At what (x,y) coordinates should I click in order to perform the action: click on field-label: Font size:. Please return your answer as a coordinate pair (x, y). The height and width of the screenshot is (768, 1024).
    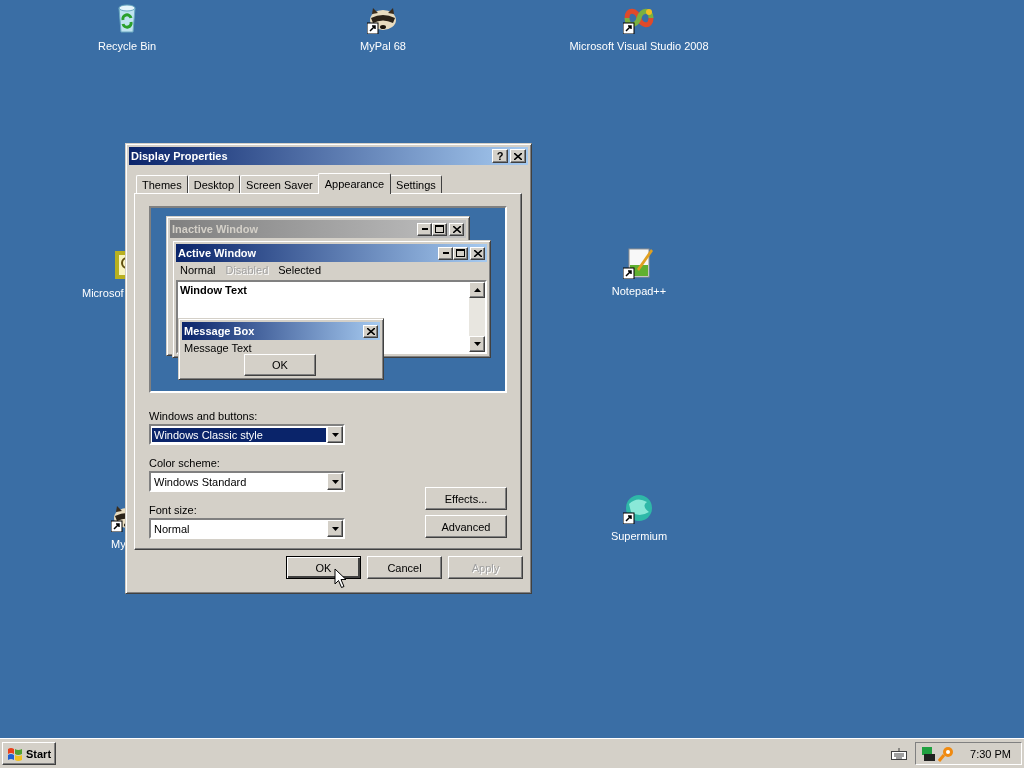
    Looking at the image, I should click on (173, 511).